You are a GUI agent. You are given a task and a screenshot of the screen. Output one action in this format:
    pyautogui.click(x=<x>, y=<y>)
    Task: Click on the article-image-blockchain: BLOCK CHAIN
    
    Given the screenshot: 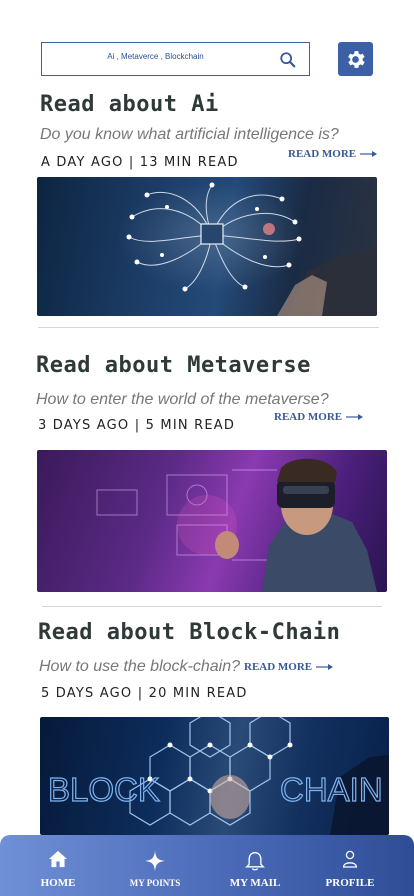 What is the action you would take?
    pyautogui.click(x=214, y=776)
    